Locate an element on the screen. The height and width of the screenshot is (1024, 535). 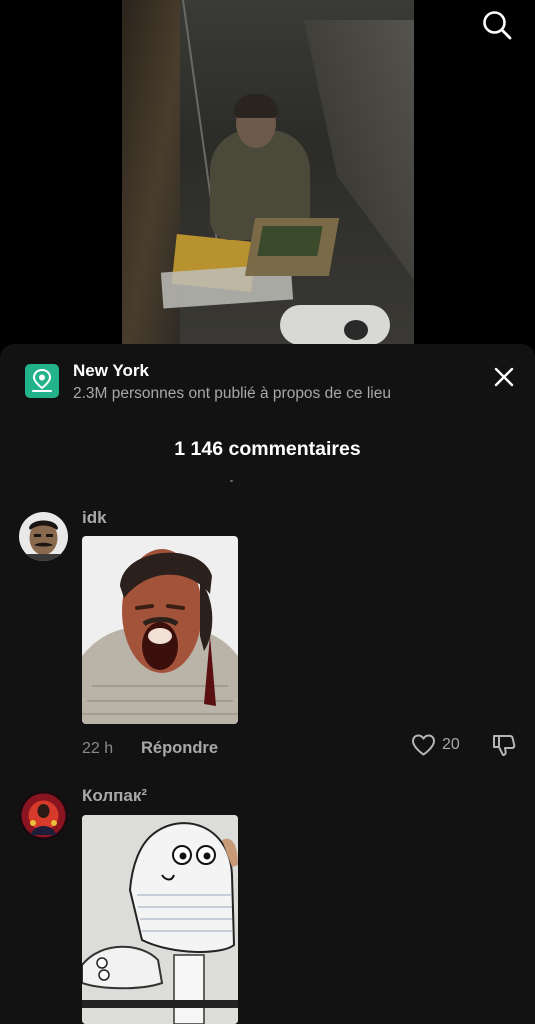
location-badge is located at coordinates (42, 381).